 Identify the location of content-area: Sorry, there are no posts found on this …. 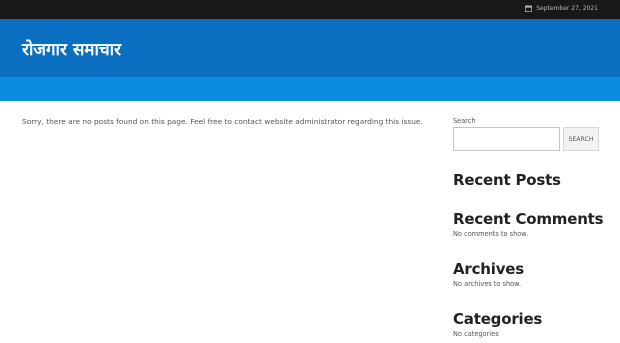
(227, 121).